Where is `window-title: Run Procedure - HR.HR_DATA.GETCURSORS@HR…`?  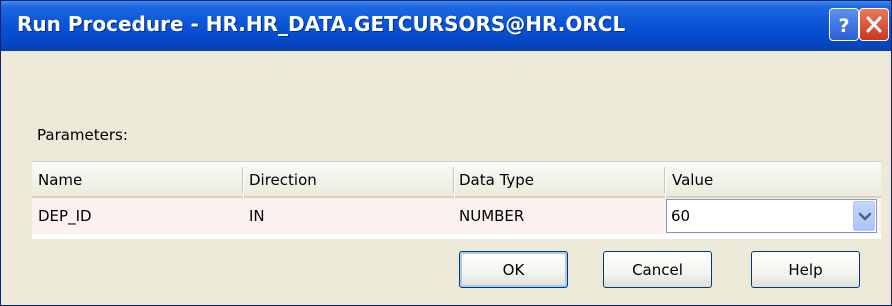
window-title: Run Procedure - HR.HR_DATA.GETCURSORS@HR… is located at coordinates (321, 24).